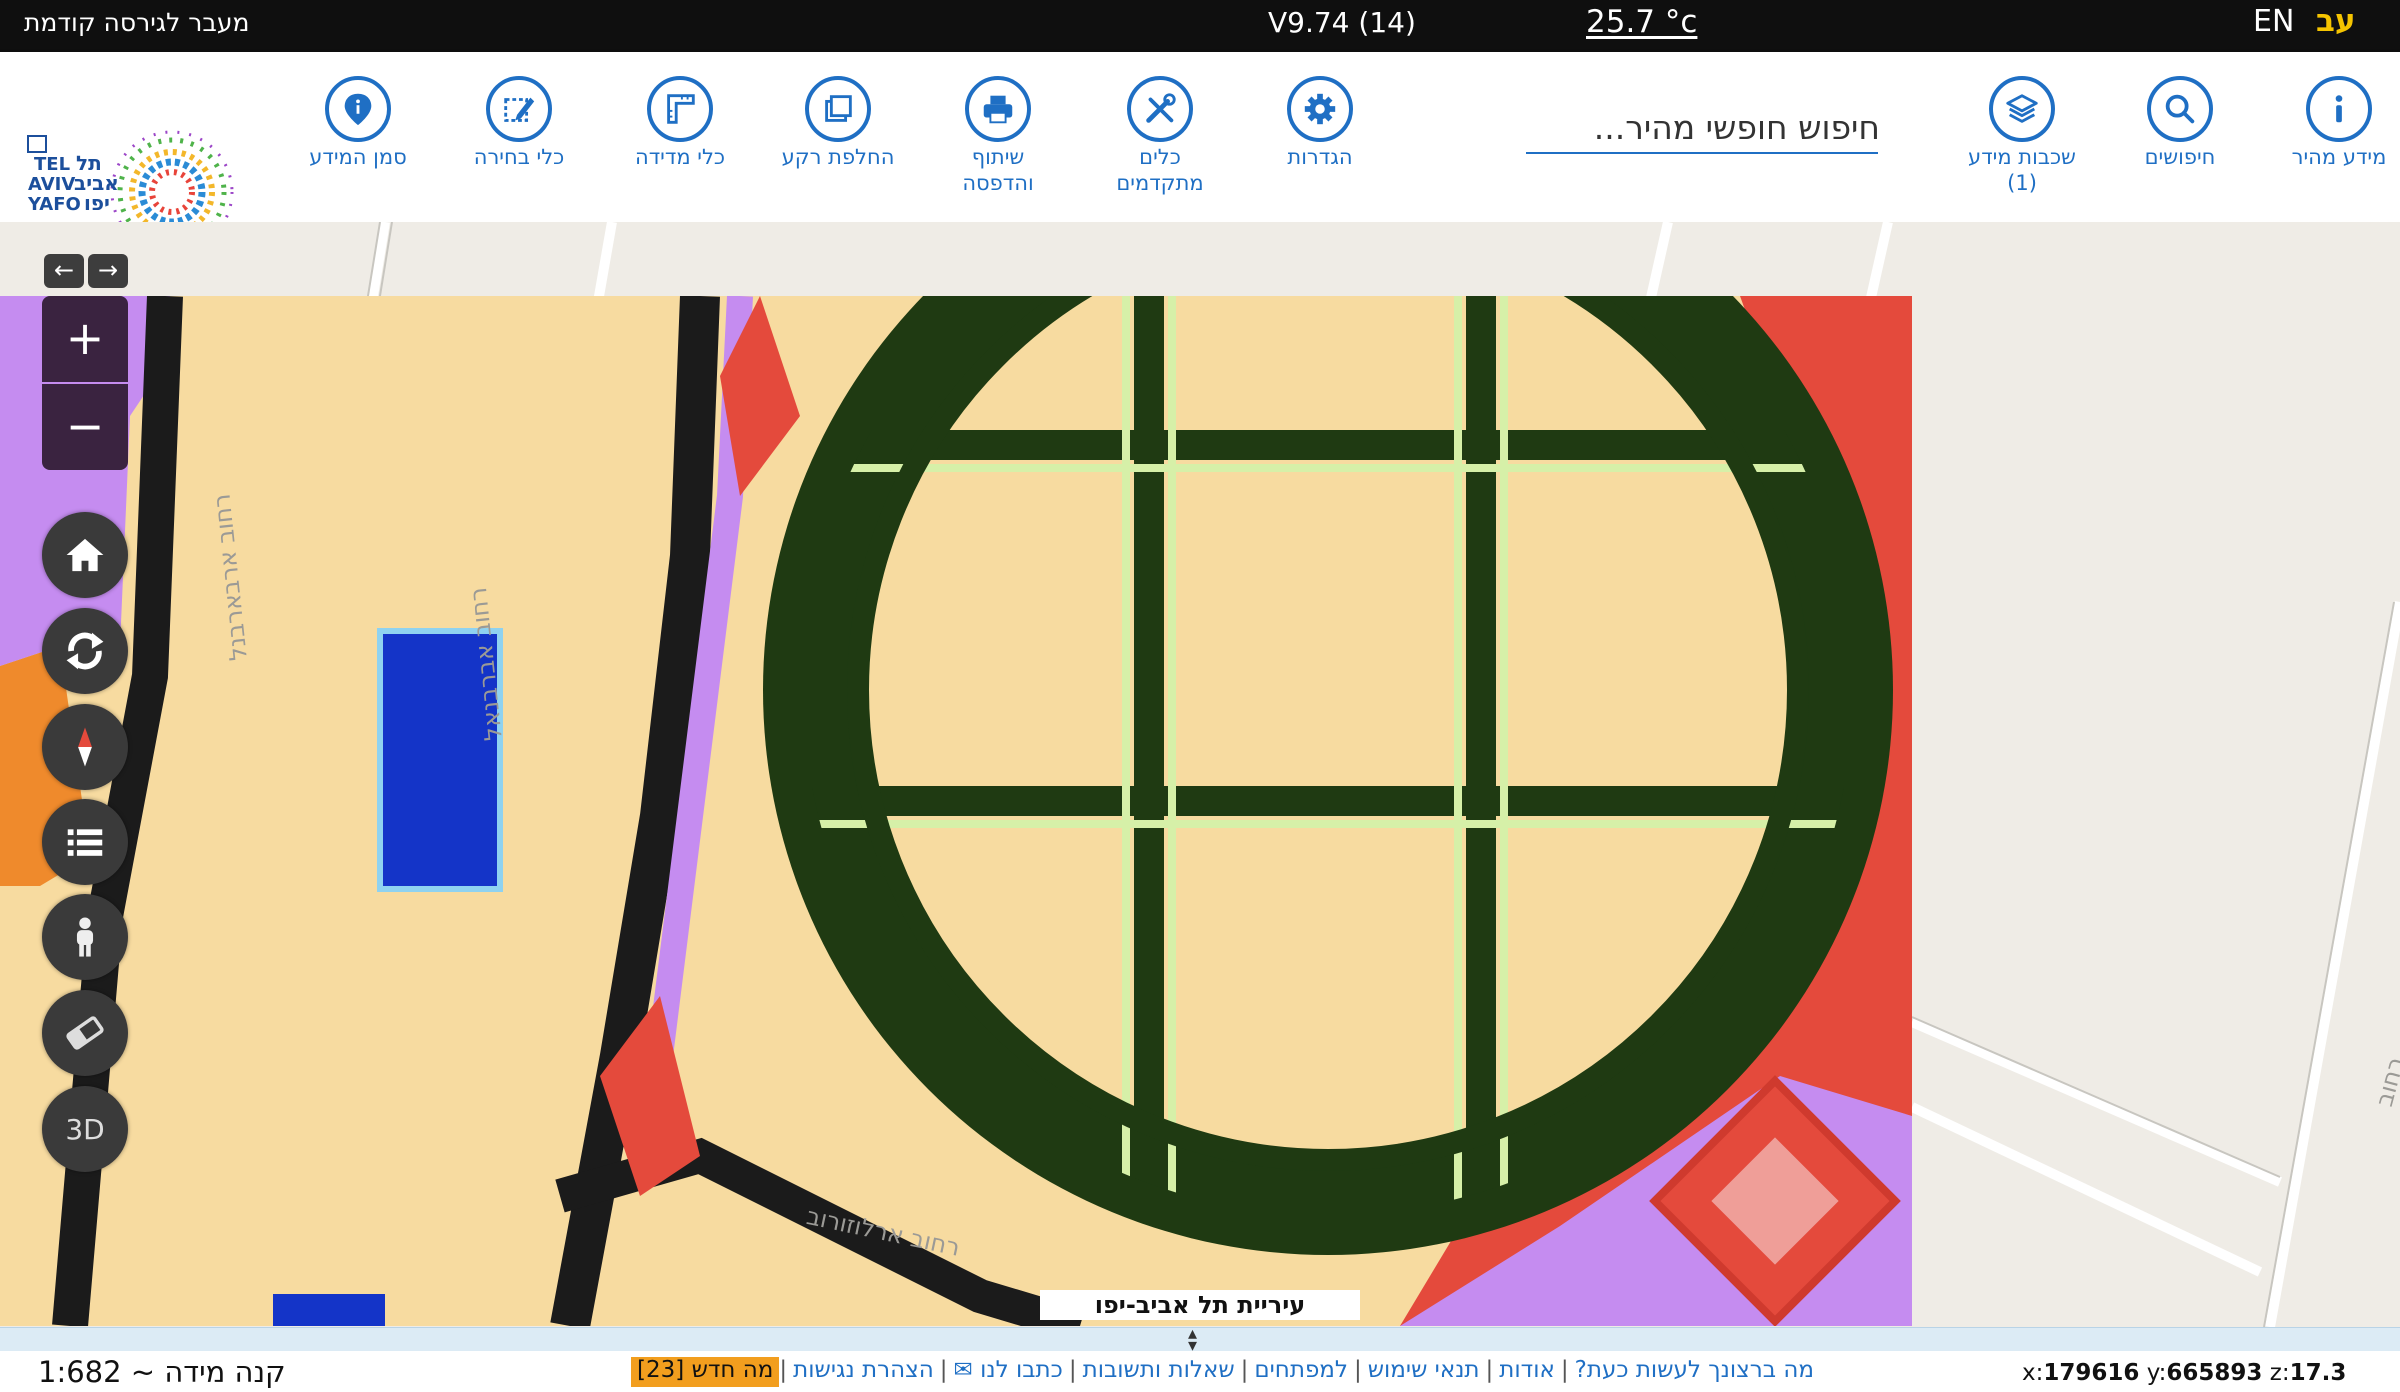 The height and width of the screenshot is (1392, 2400). Describe the element at coordinates (838, 109) in the screenshot. I see `switch-background-icon` at that location.